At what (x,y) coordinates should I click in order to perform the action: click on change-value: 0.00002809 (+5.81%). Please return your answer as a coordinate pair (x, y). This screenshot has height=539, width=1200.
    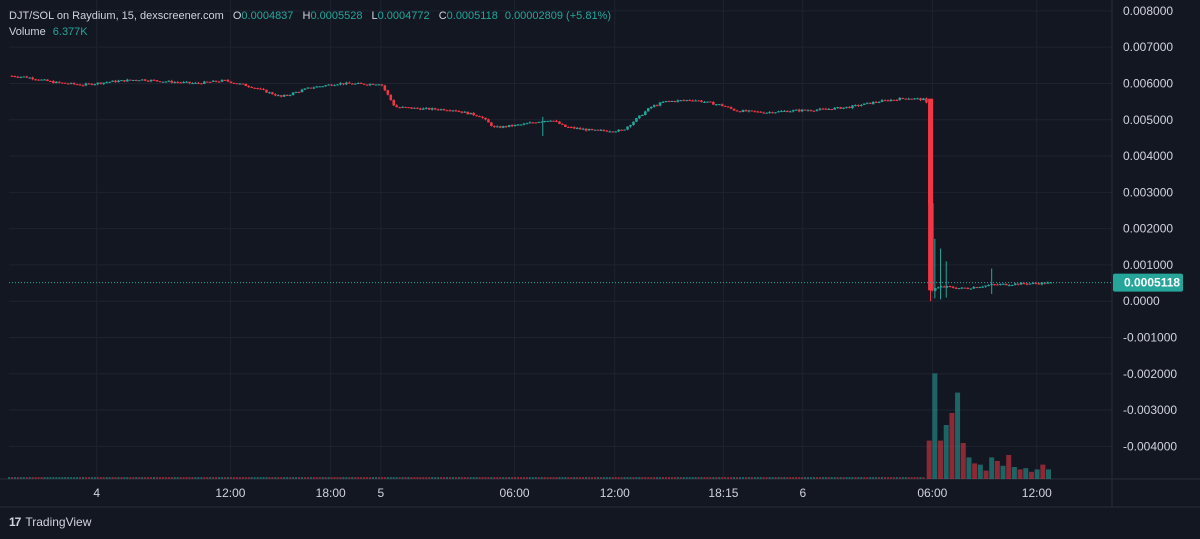
    Looking at the image, I should click on (558, 16).